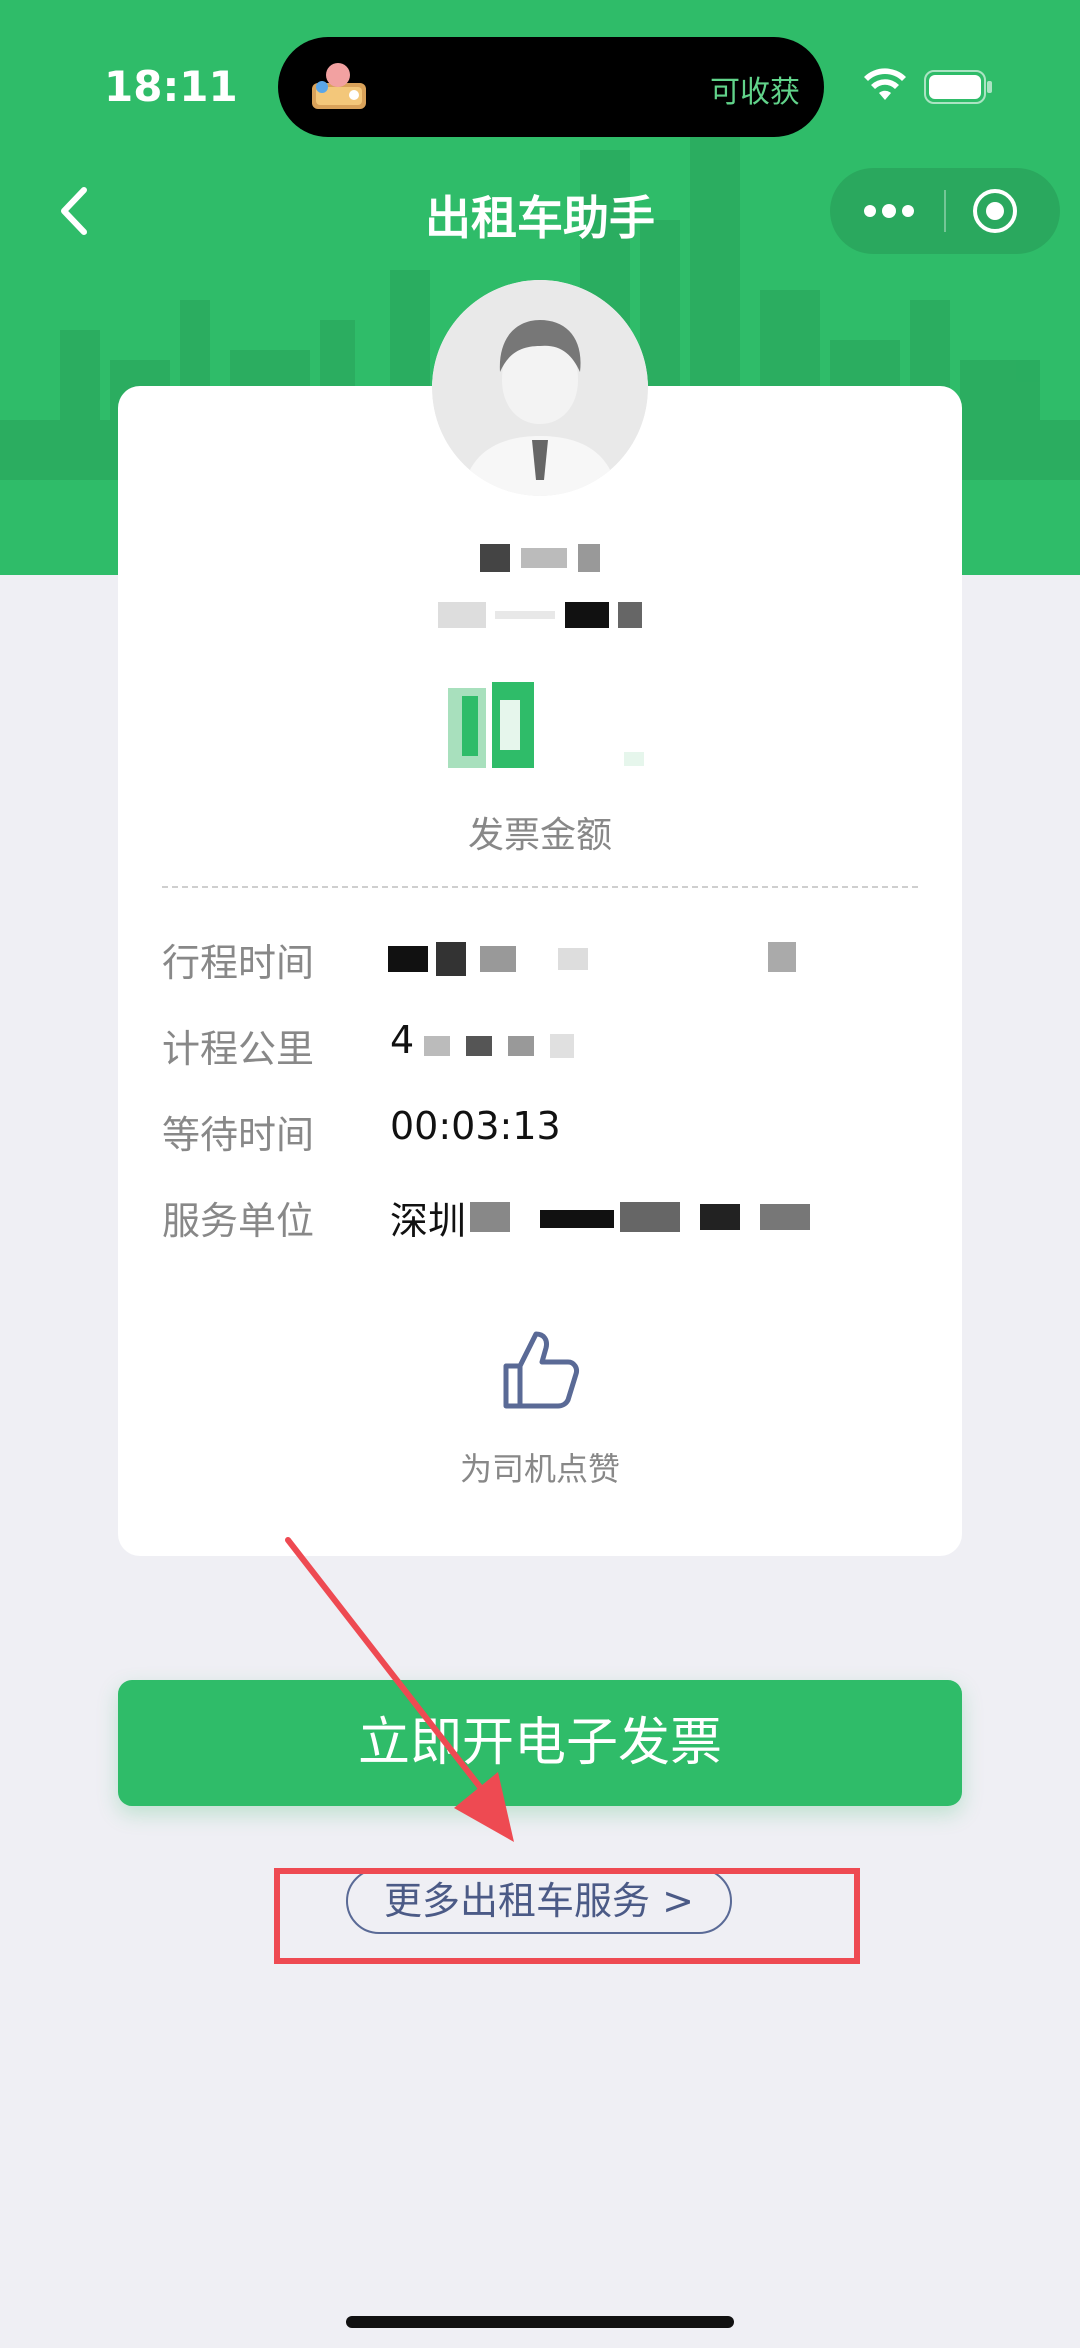 Image resolution: width=1080 pixels, height=2348 pixels. I want to click on driver-name, so click(540, 556).